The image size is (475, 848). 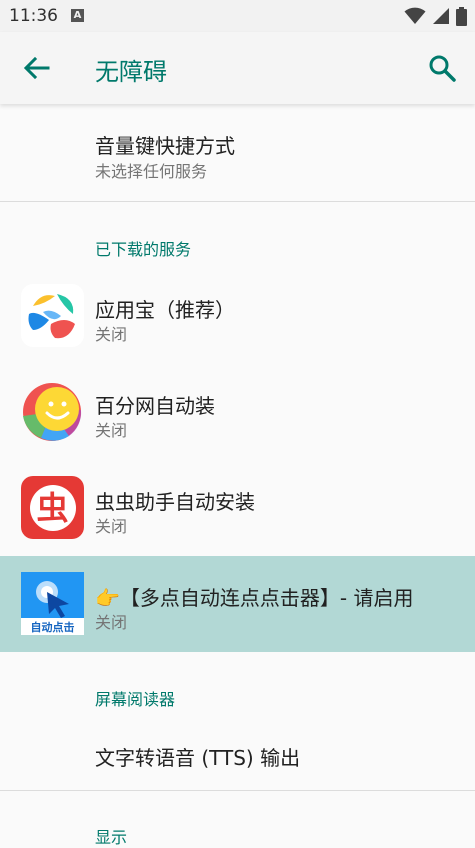 I want to click on tts-title: 文字转语音 (TTS) 输出, so click(x=198, y=758).